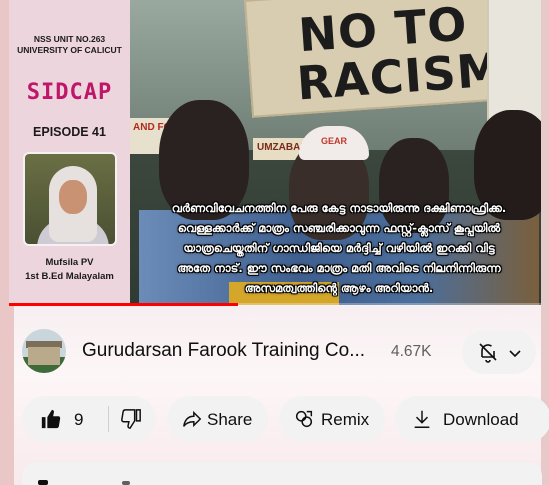  What do you see at coordinates (275, 304) in the screenshot?
I see `video-progress-bar` at bounding box center [275, 304].